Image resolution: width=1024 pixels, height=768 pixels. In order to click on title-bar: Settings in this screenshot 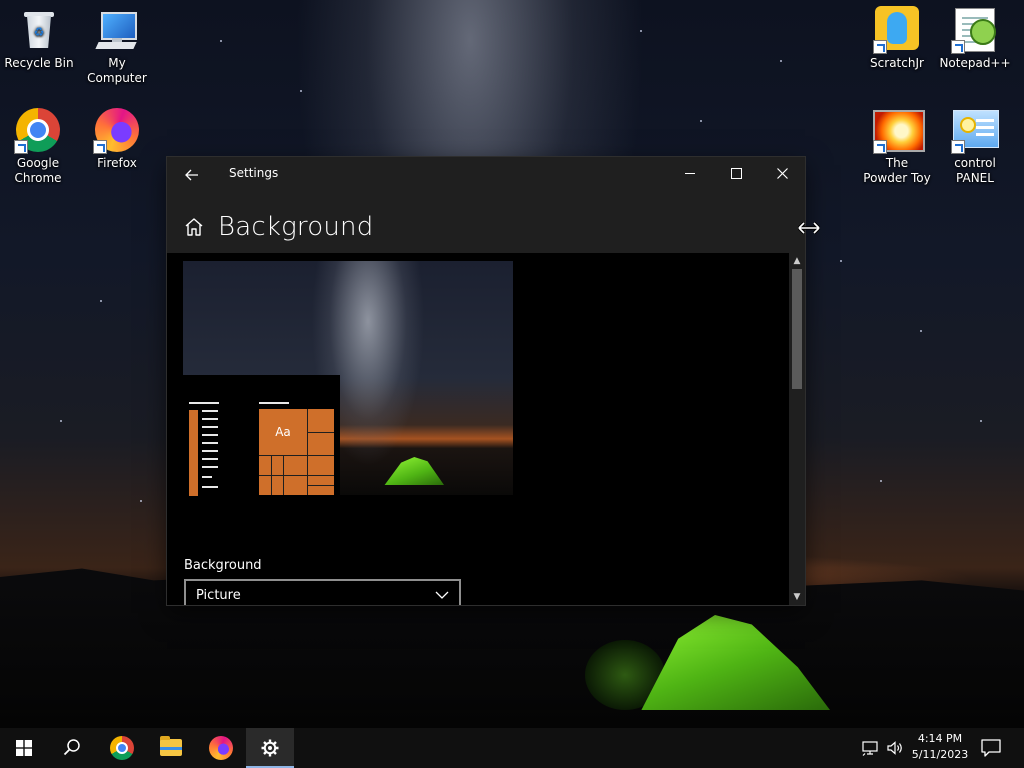, I will do `click(486, 173)`.